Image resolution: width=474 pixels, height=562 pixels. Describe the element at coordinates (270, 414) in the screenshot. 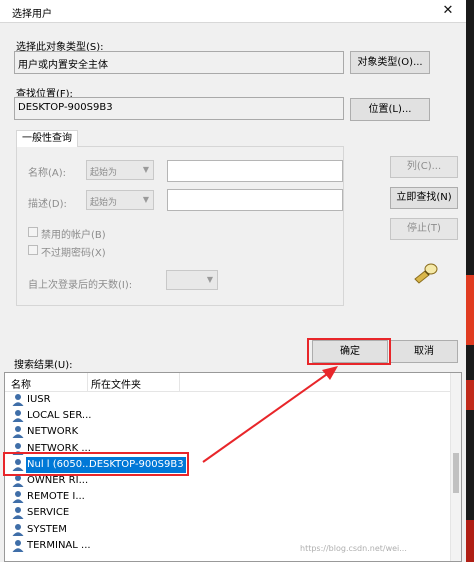

I see `annotation-arrow` at that location.